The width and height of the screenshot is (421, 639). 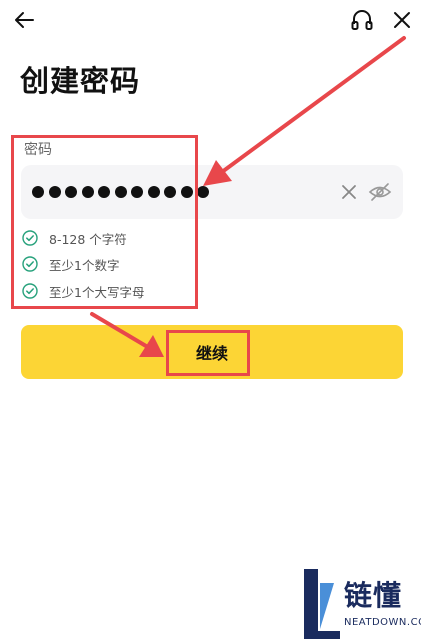 I want to click on close-icon, so click(x=402, y=20).